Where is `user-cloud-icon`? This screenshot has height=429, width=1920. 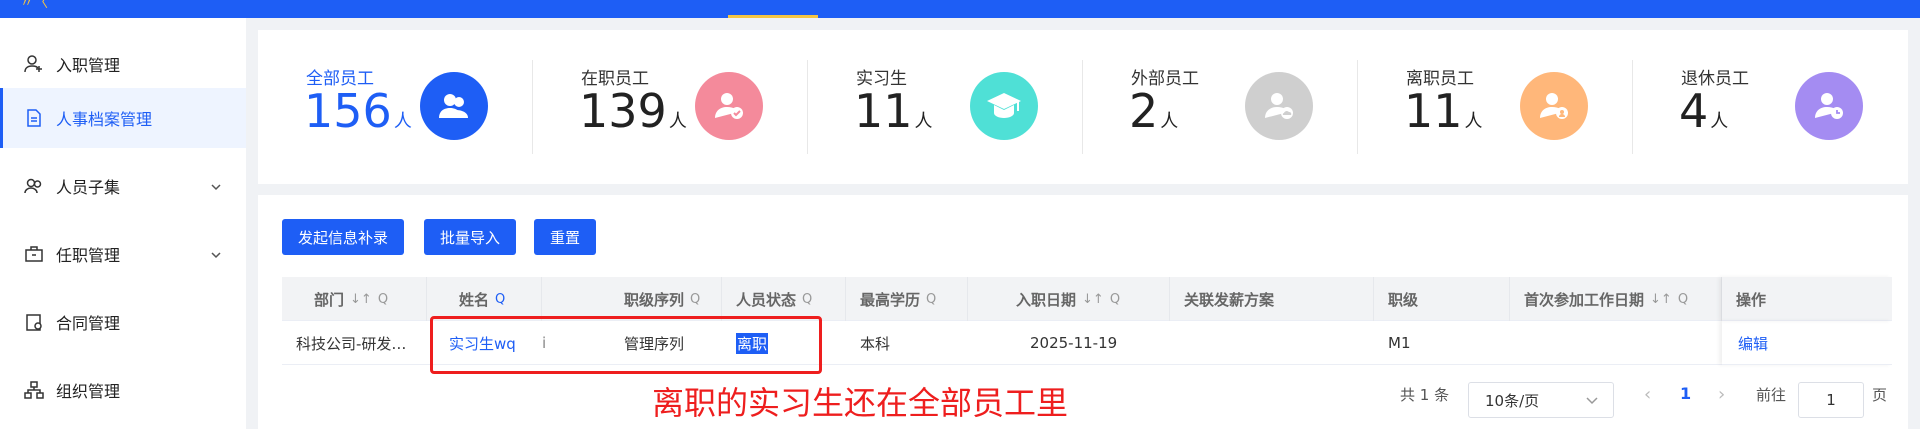 user-cloud-icon is located at coordinates (1279, 106).